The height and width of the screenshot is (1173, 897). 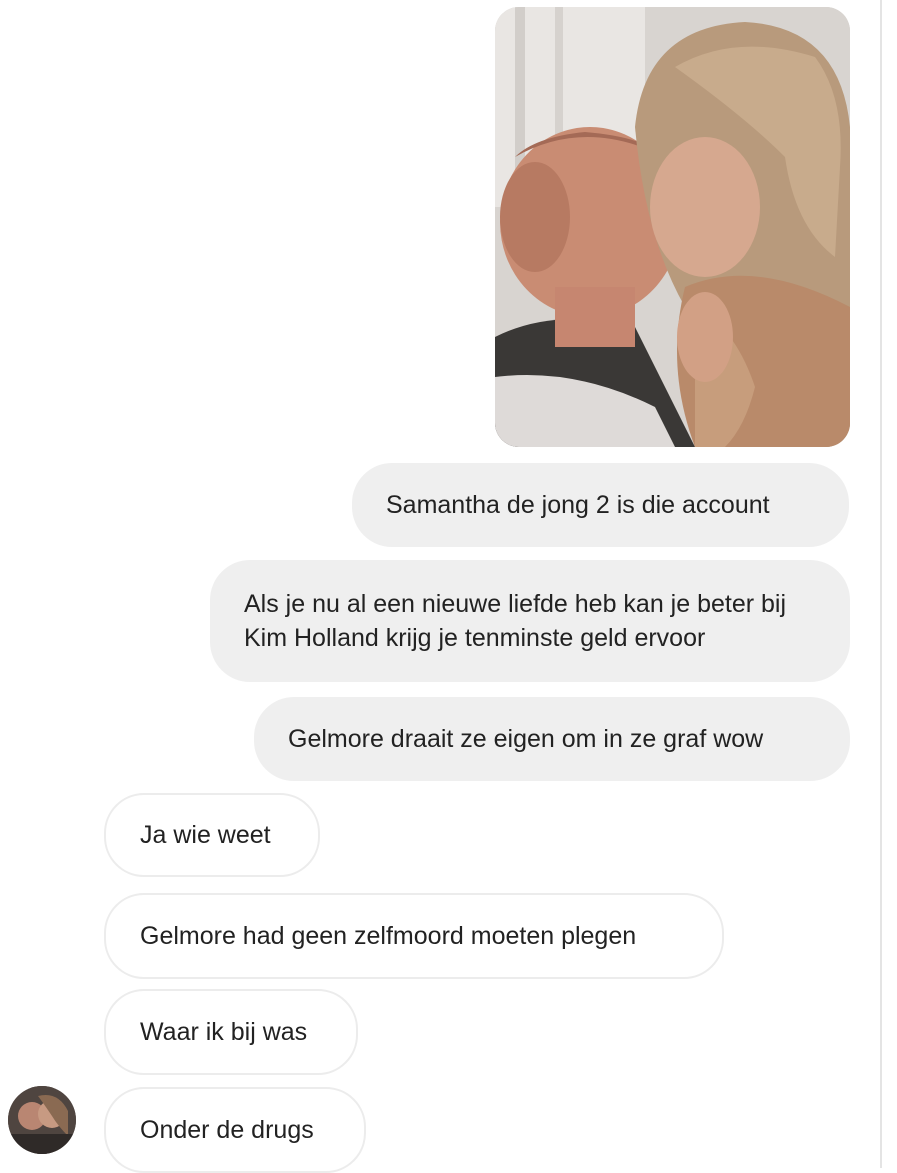 I want to click on received-message: Onder de drugs, so click(x=235, y=1130).